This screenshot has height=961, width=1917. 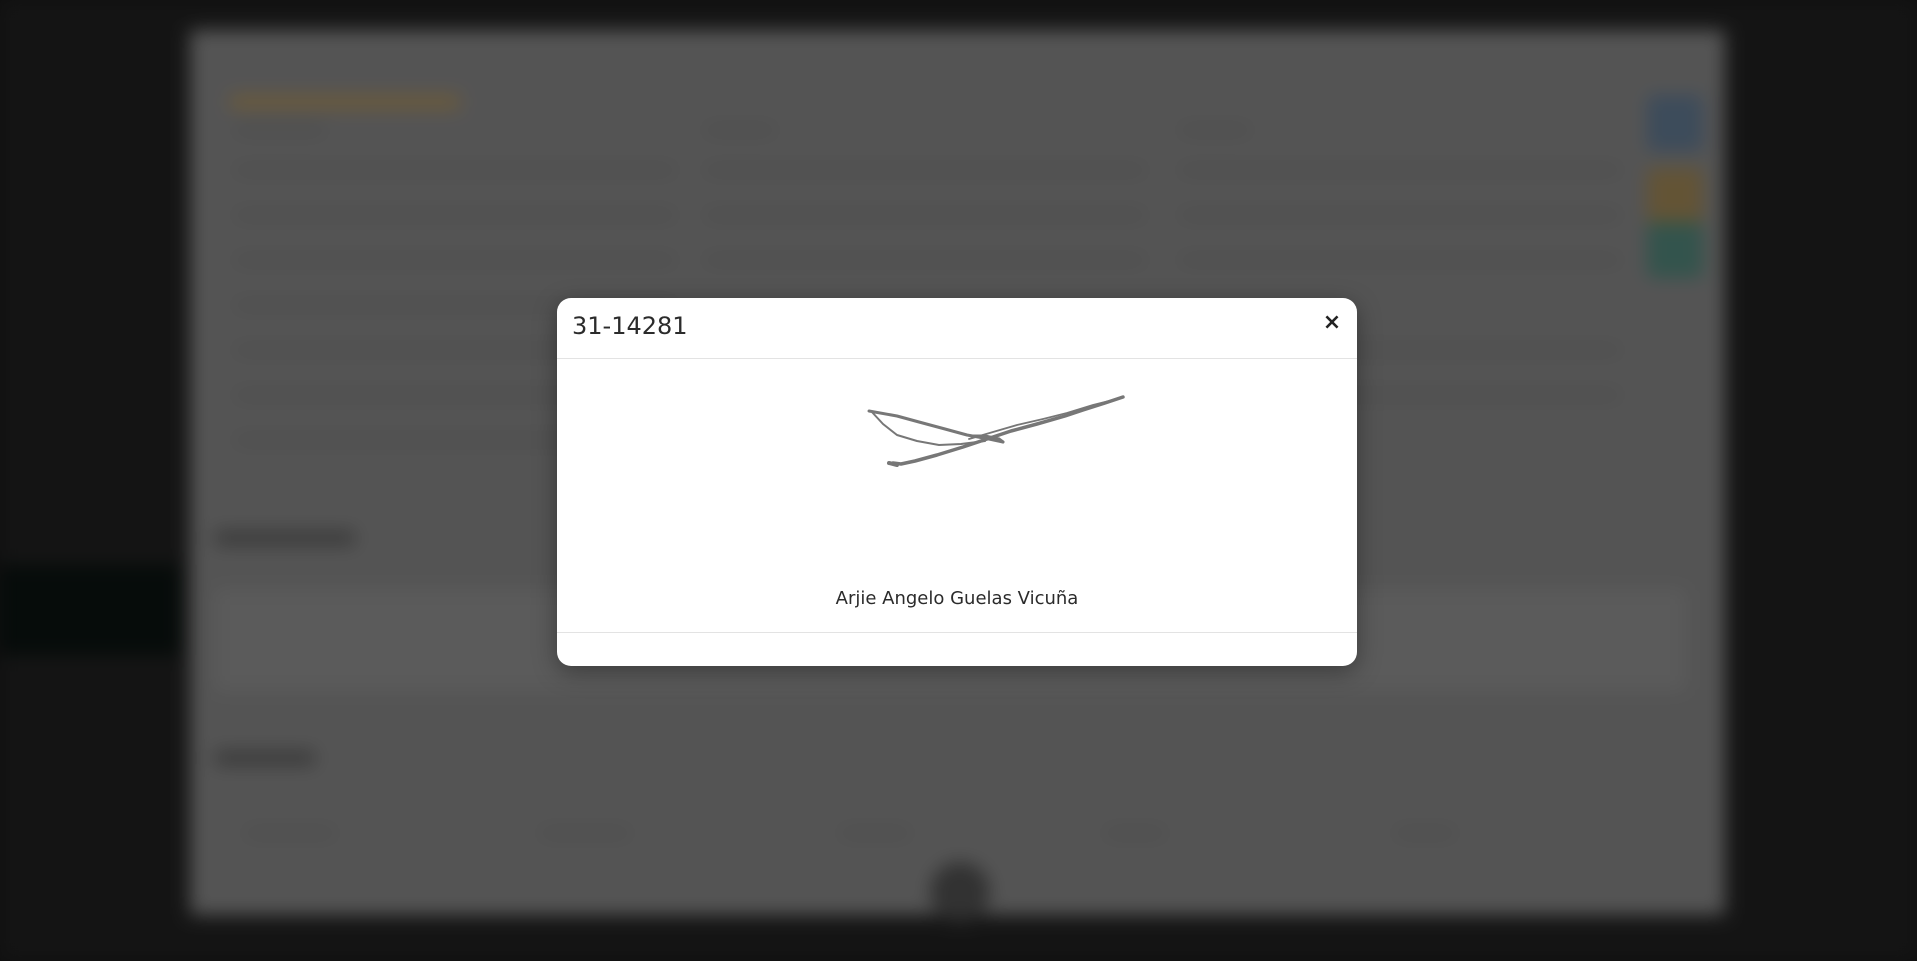 What do you see at coordinates (1332, 323) in the screenshot?
I see `close-icon: ×` at bounding box center [1332, 323].